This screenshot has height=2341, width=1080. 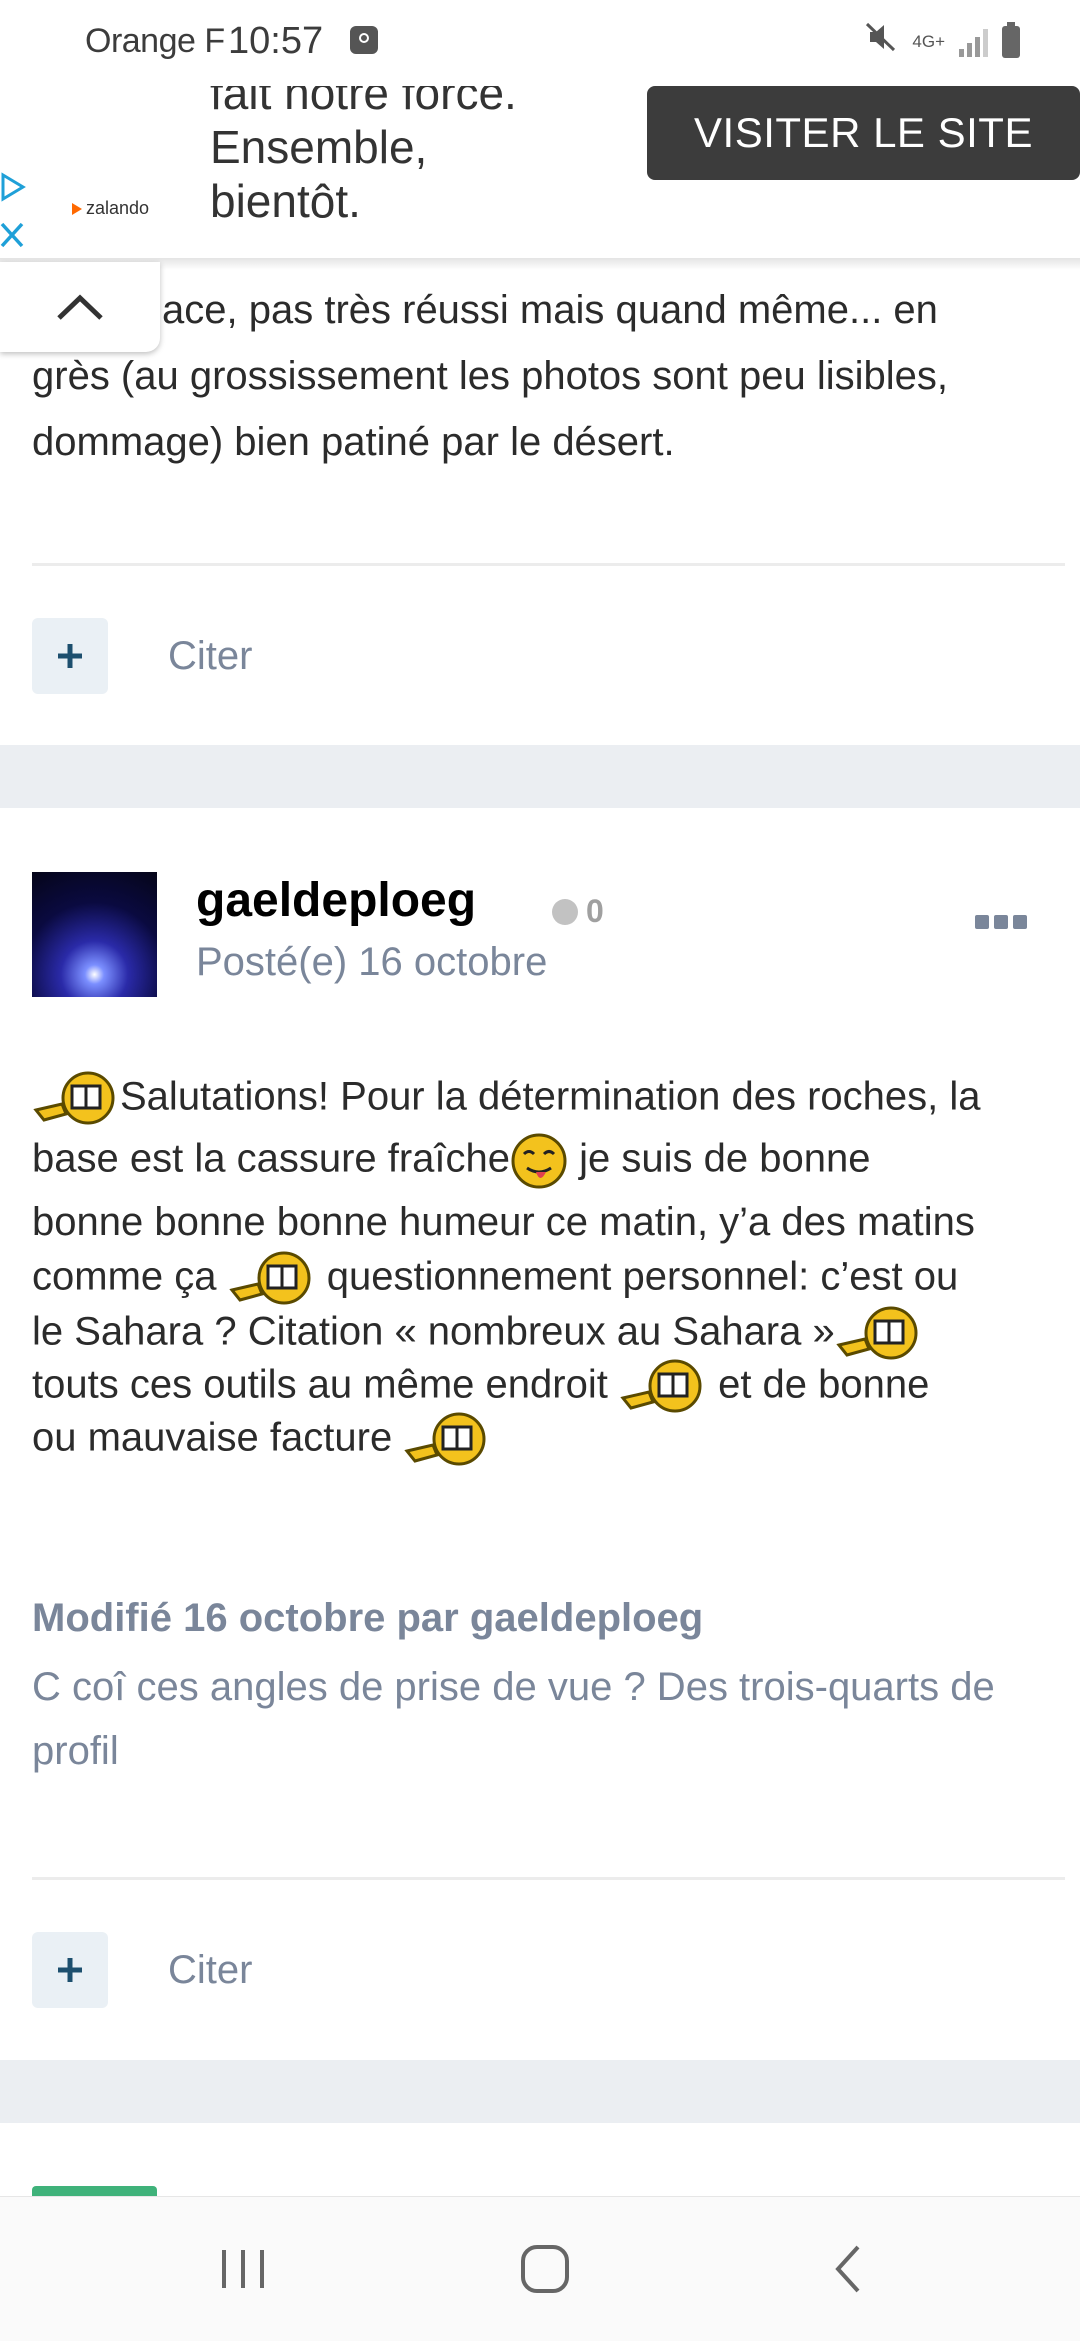 I want to click on status-icons: 4G+, so click(x=942, y=42).